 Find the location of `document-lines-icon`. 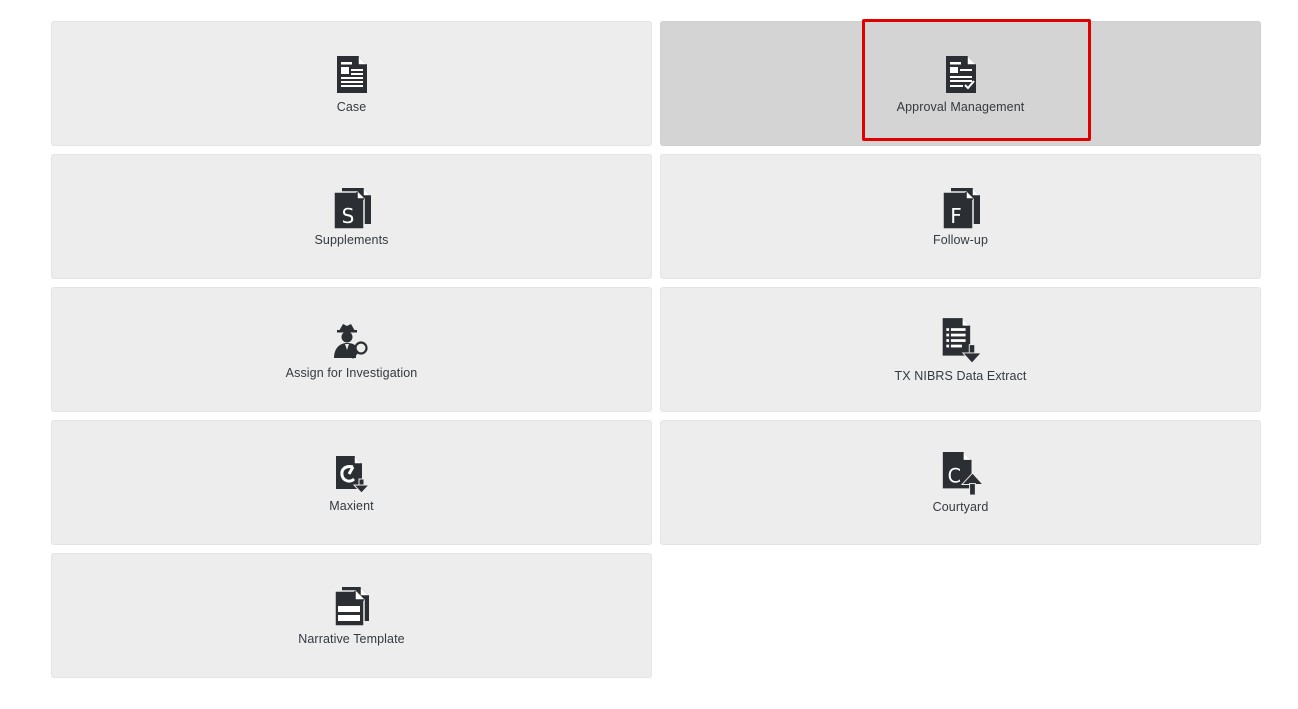

document-lines-icon is located at coordinates (352, 75).